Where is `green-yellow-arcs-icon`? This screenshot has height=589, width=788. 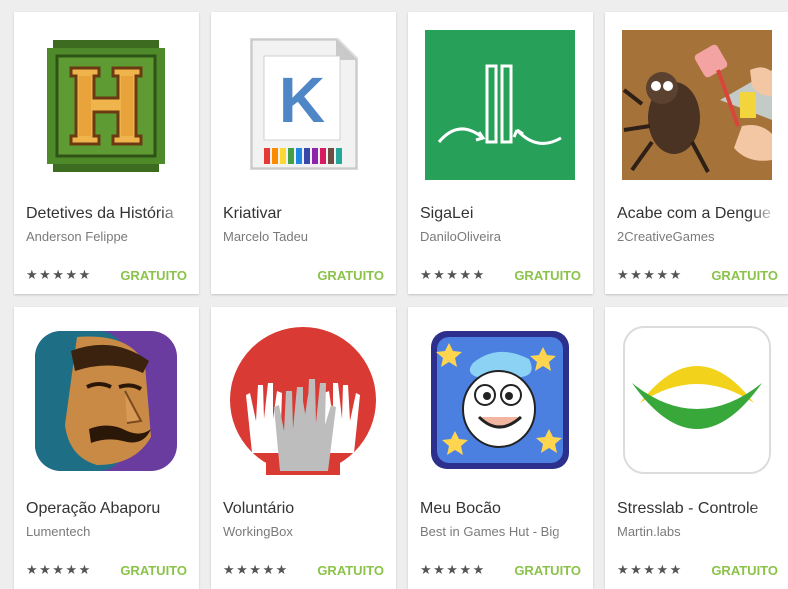 green-yellow-arcs-icon is located at coordinates (697, 400).